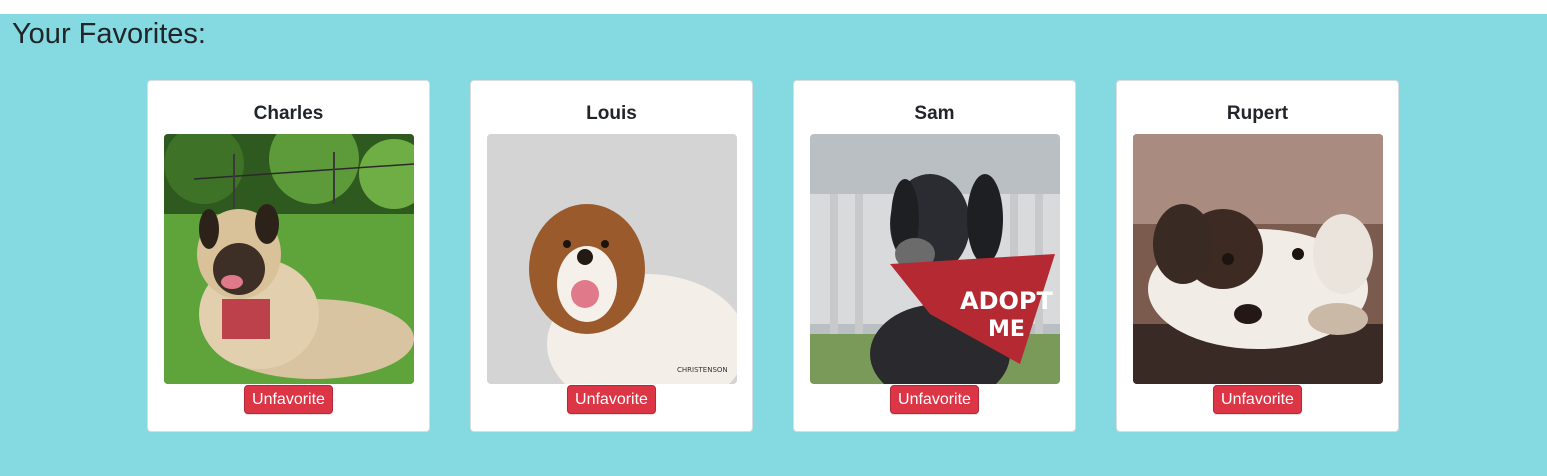 The width and height of the screenshot is (1547, 476). Describe the element at coordinates (611, 259) in the screenshot. I see `pet-photo-louis: CHRISTENSON` at that location.